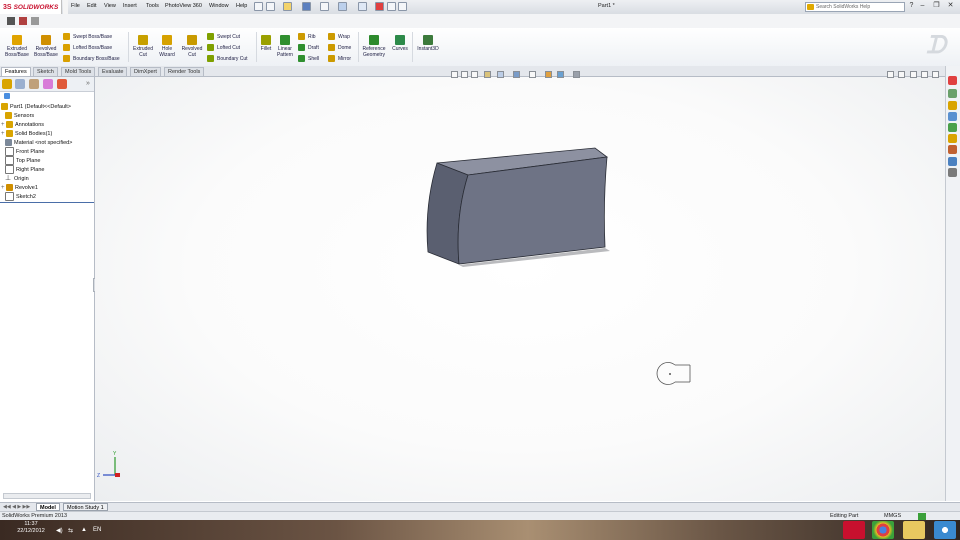 This screenshot has height=540, width=960. What do you see at coordinates (113, 71) in the screenshot?
I see `tab-evaluate: Evaluate` at bounding box center [113, 71].